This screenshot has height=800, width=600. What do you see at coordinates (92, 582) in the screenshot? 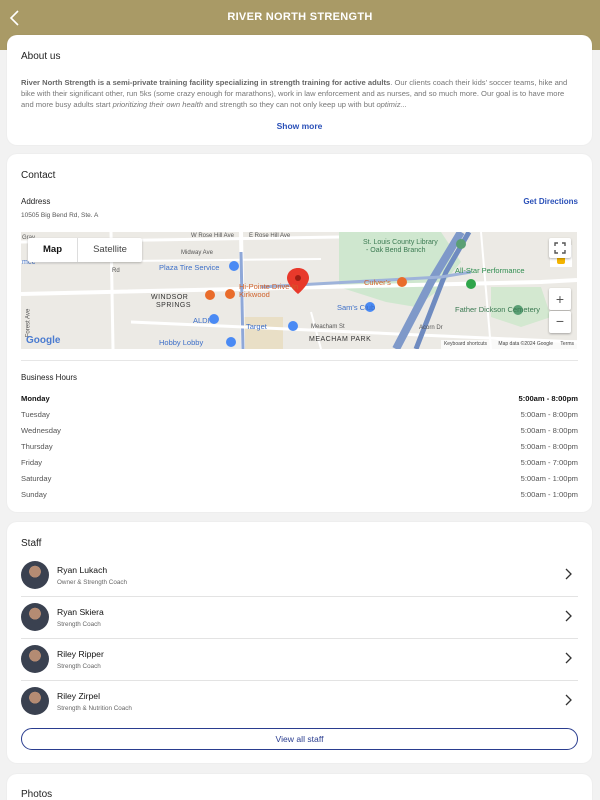
I see `staff-role: Owner & Strength Coach` at bounding box center [92, 582].